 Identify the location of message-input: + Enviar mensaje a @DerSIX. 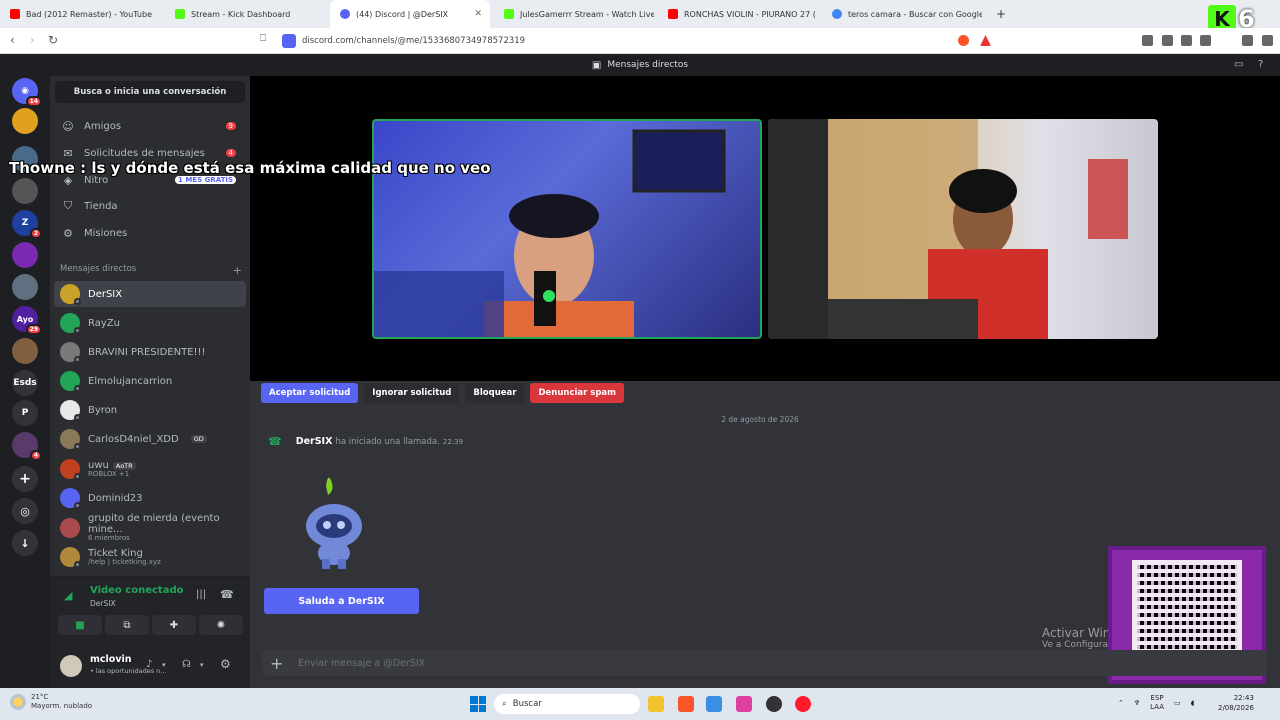
(764, 663).